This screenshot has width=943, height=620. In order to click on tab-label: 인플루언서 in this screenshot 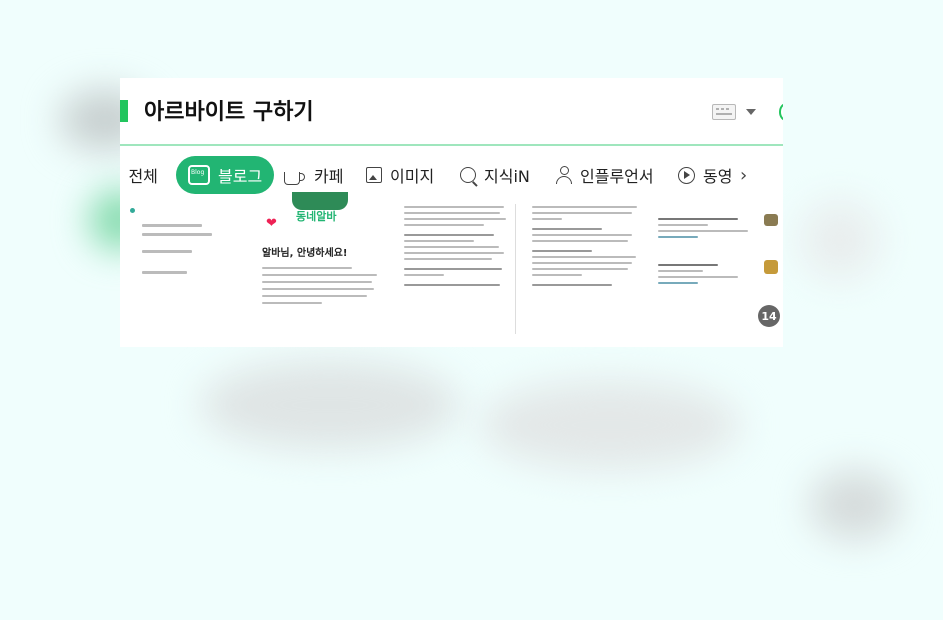, I will do `click(617, 176)`.